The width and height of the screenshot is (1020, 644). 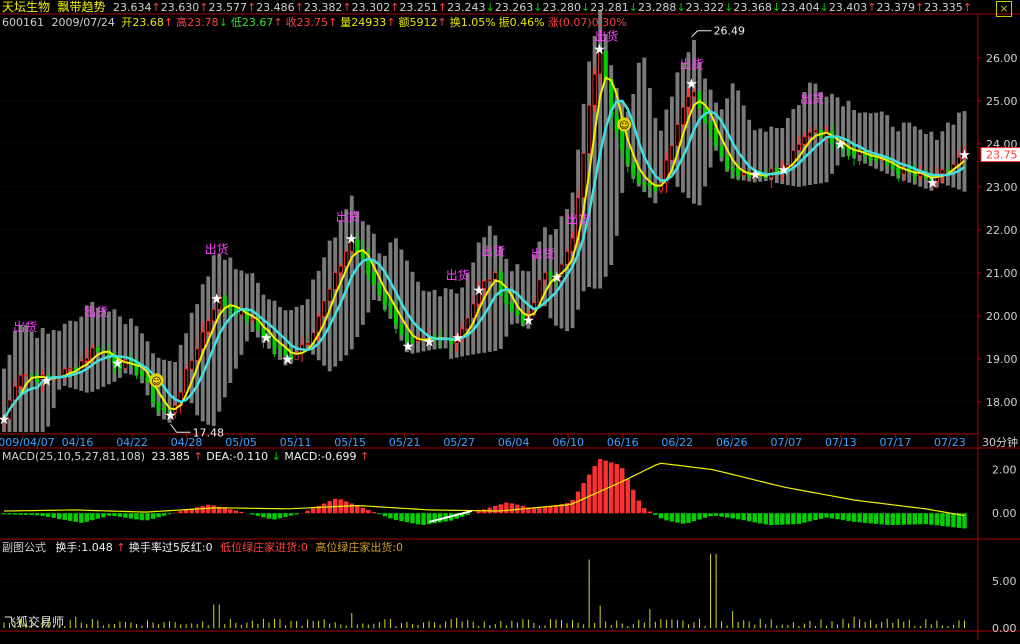 I want to click on quote-date: 2009/07/24, so click(x=83, y=22).